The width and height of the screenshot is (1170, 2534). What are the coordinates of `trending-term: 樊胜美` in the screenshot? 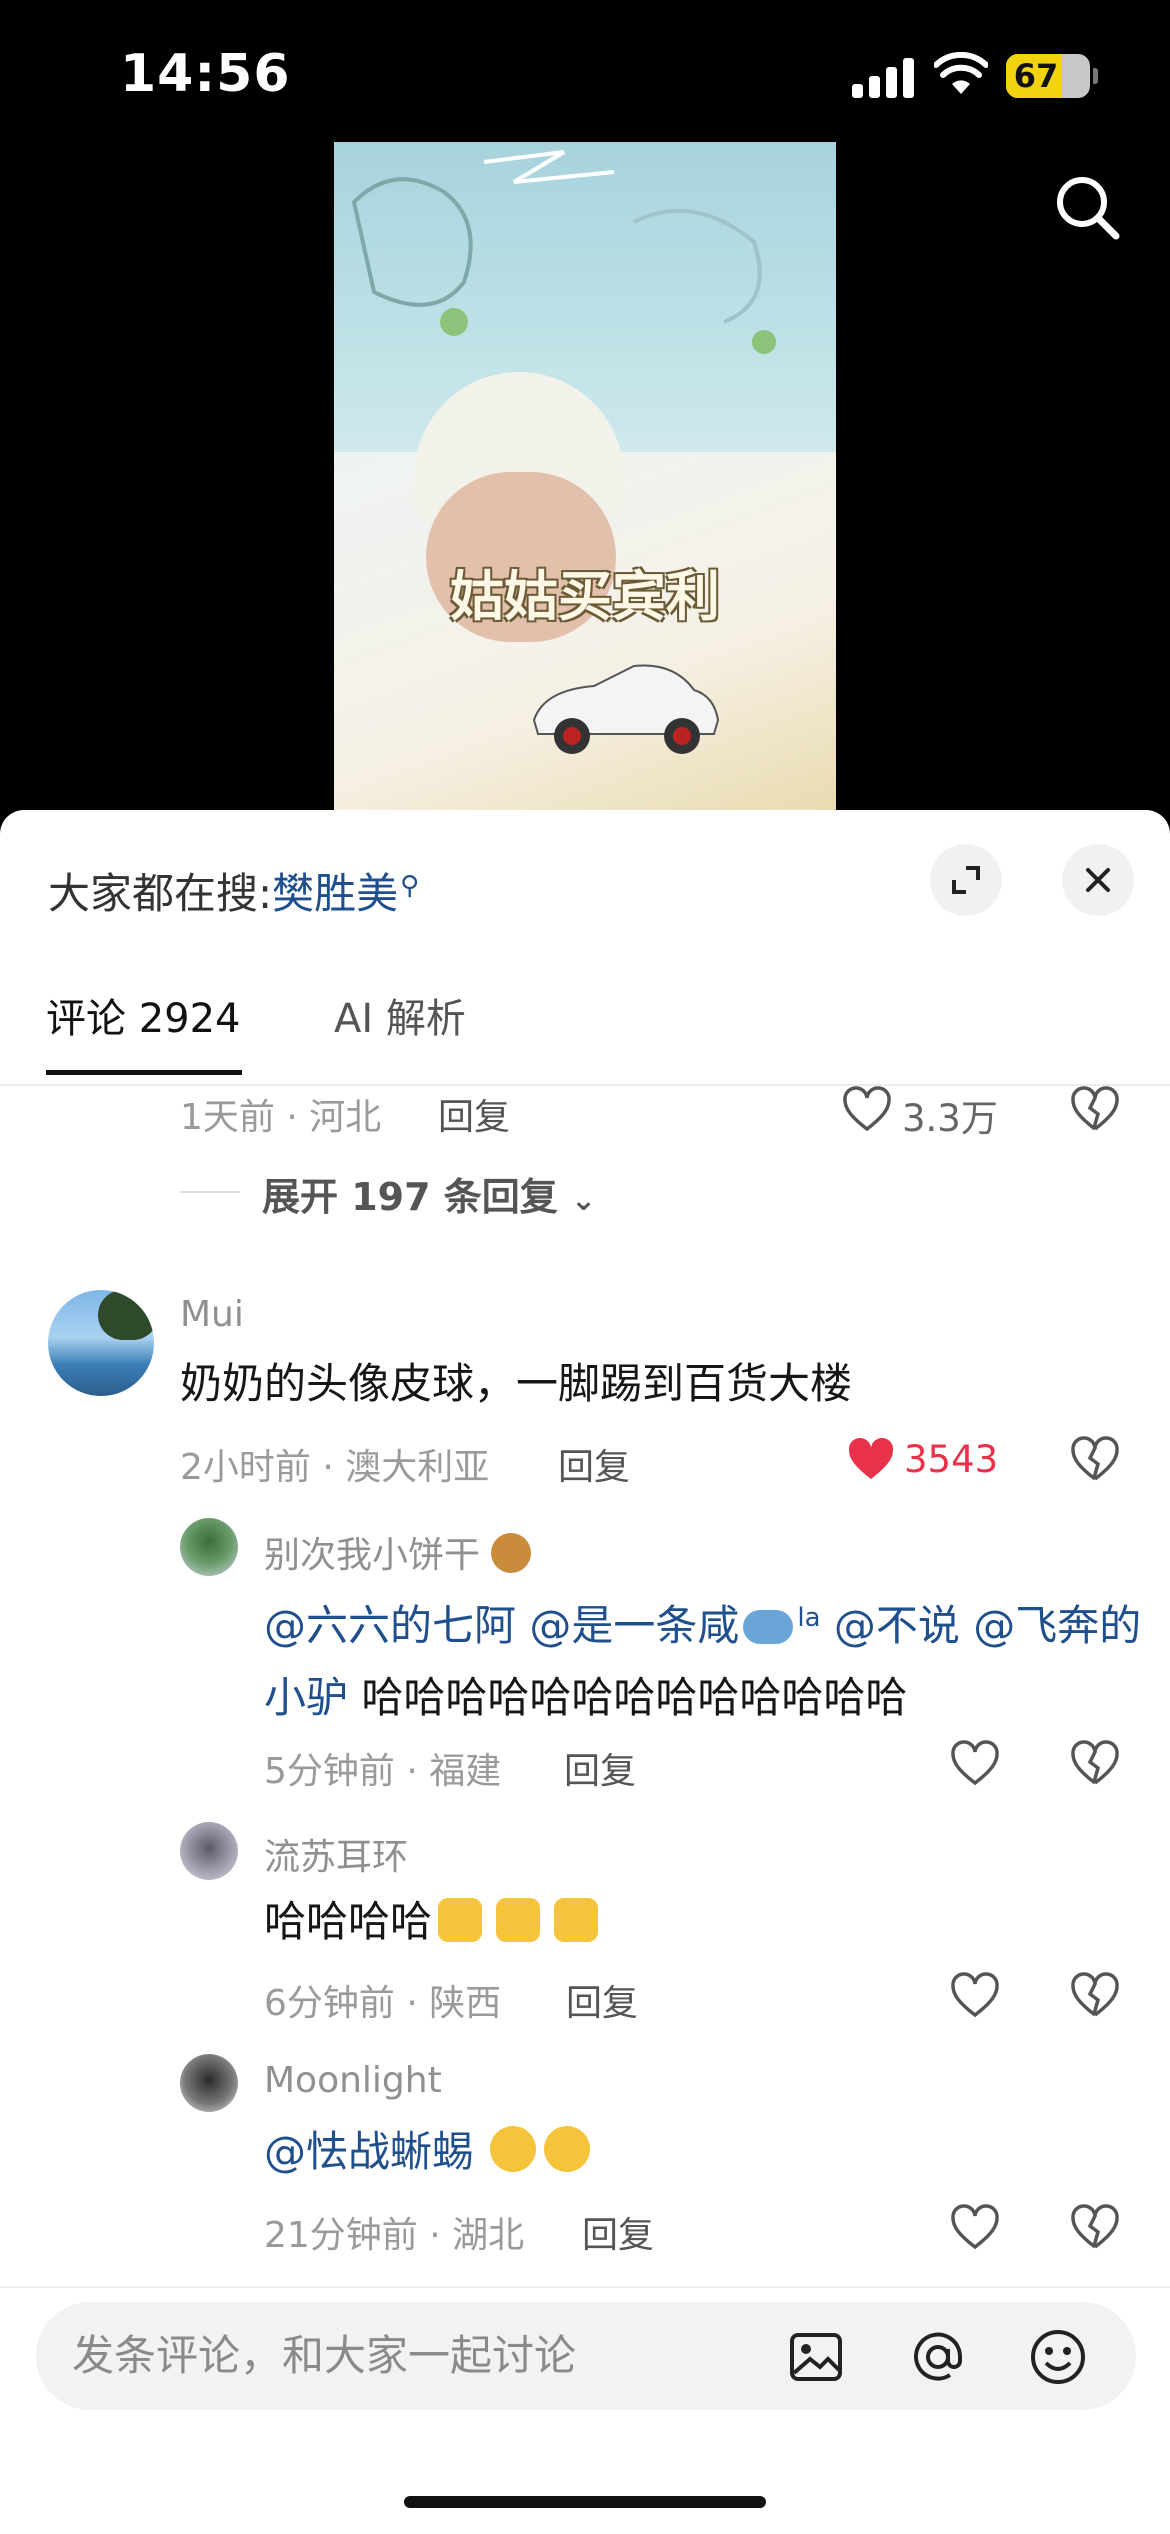 It's located at (335, 893).